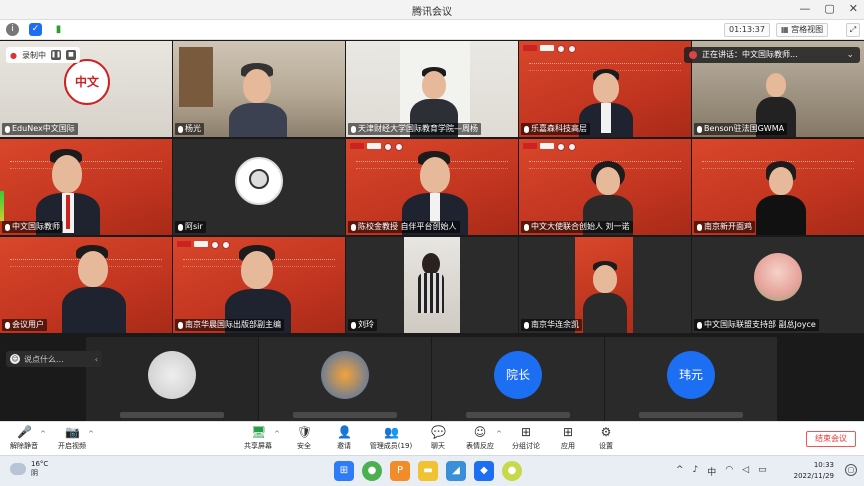 Image resolution: width=864 pixels, height=486 pixels. I want to click on app-icon: P, so click(400, 471).